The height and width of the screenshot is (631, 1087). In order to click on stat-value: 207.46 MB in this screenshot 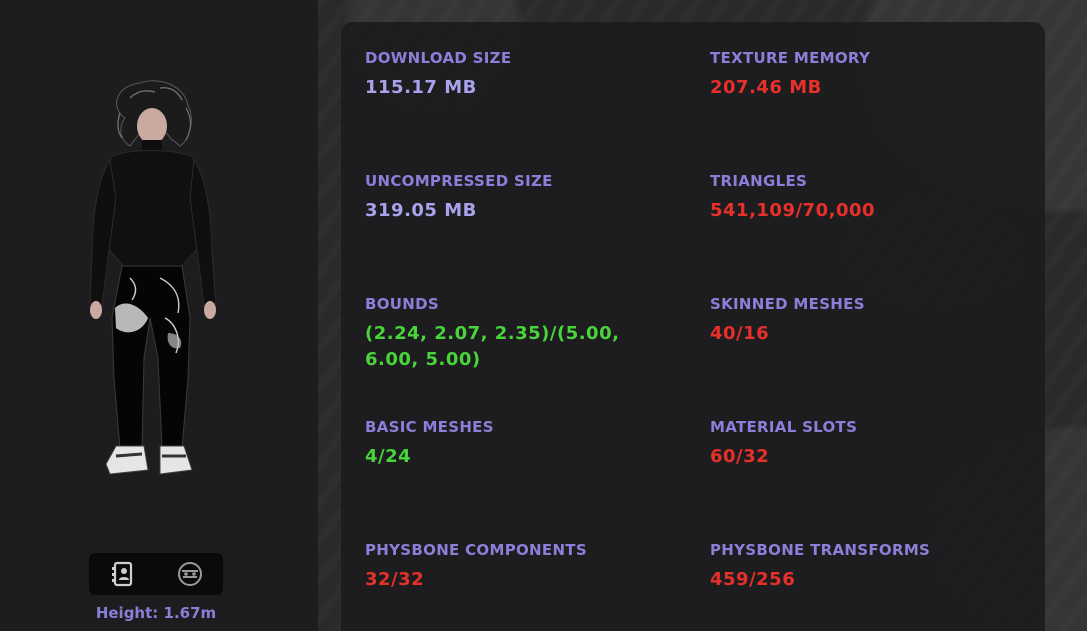, I will do `click(766, 87)`.